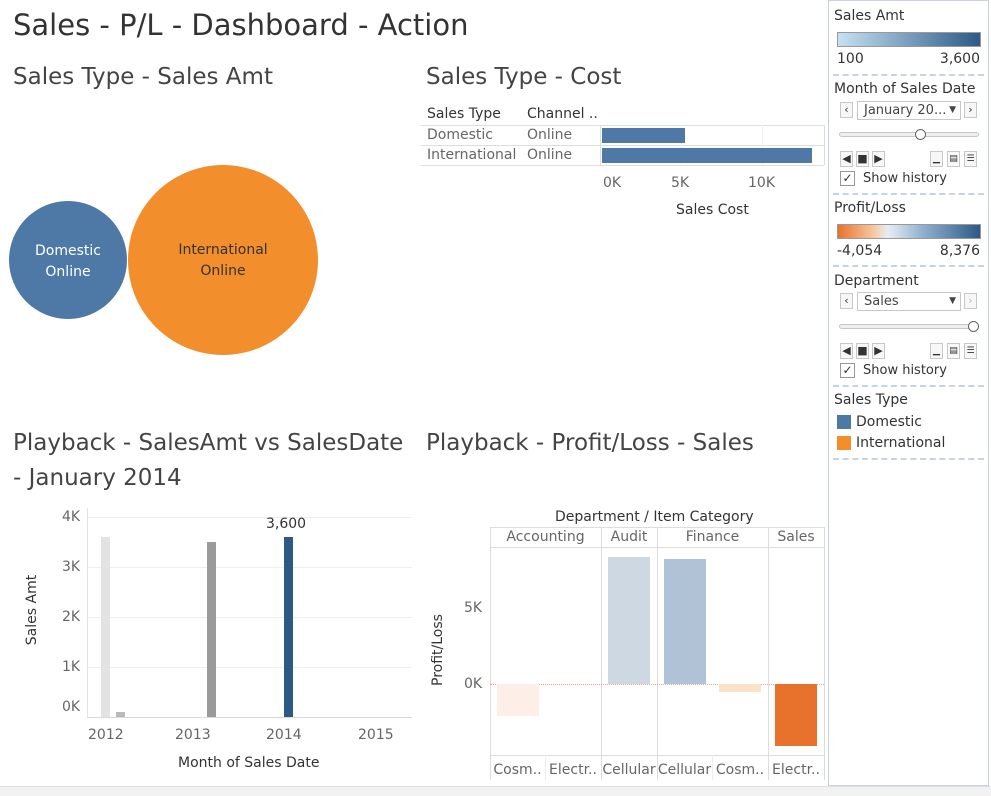 The width and height of the screenshot is (991, 796). Describe the element at coordinates (71, 667) in the screenshot. I see `playback-y-tick-1k: 1K` at that location.